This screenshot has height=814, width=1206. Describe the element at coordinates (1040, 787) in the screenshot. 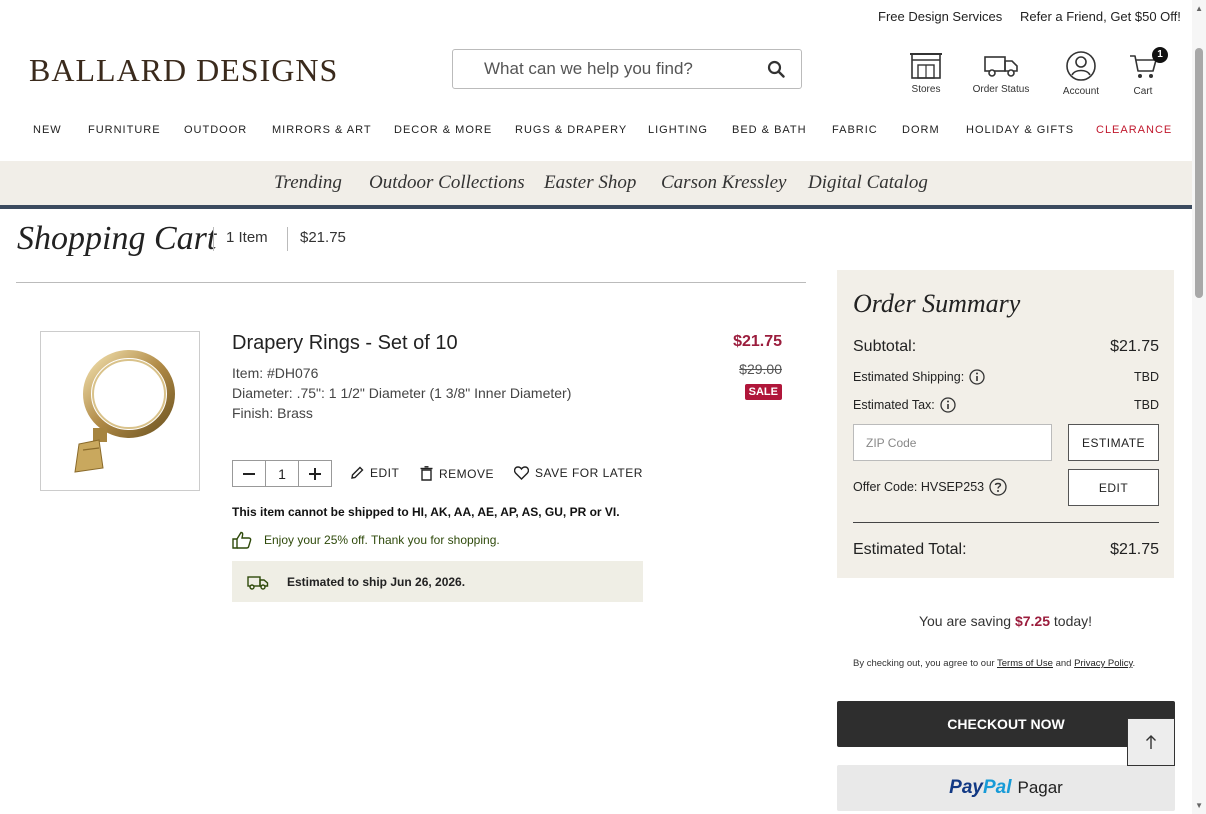

I see `paypal-label: Pagar` at that location.